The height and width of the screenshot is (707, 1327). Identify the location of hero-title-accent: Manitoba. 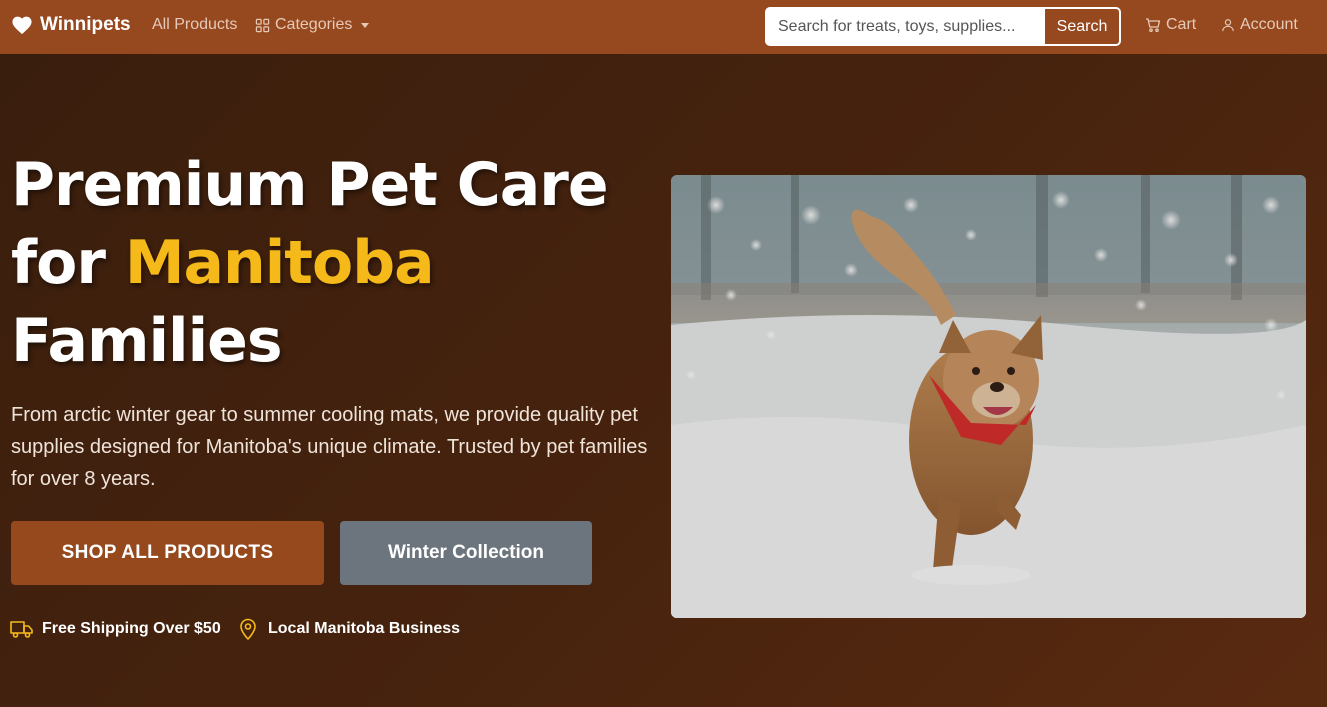
(279, 263).